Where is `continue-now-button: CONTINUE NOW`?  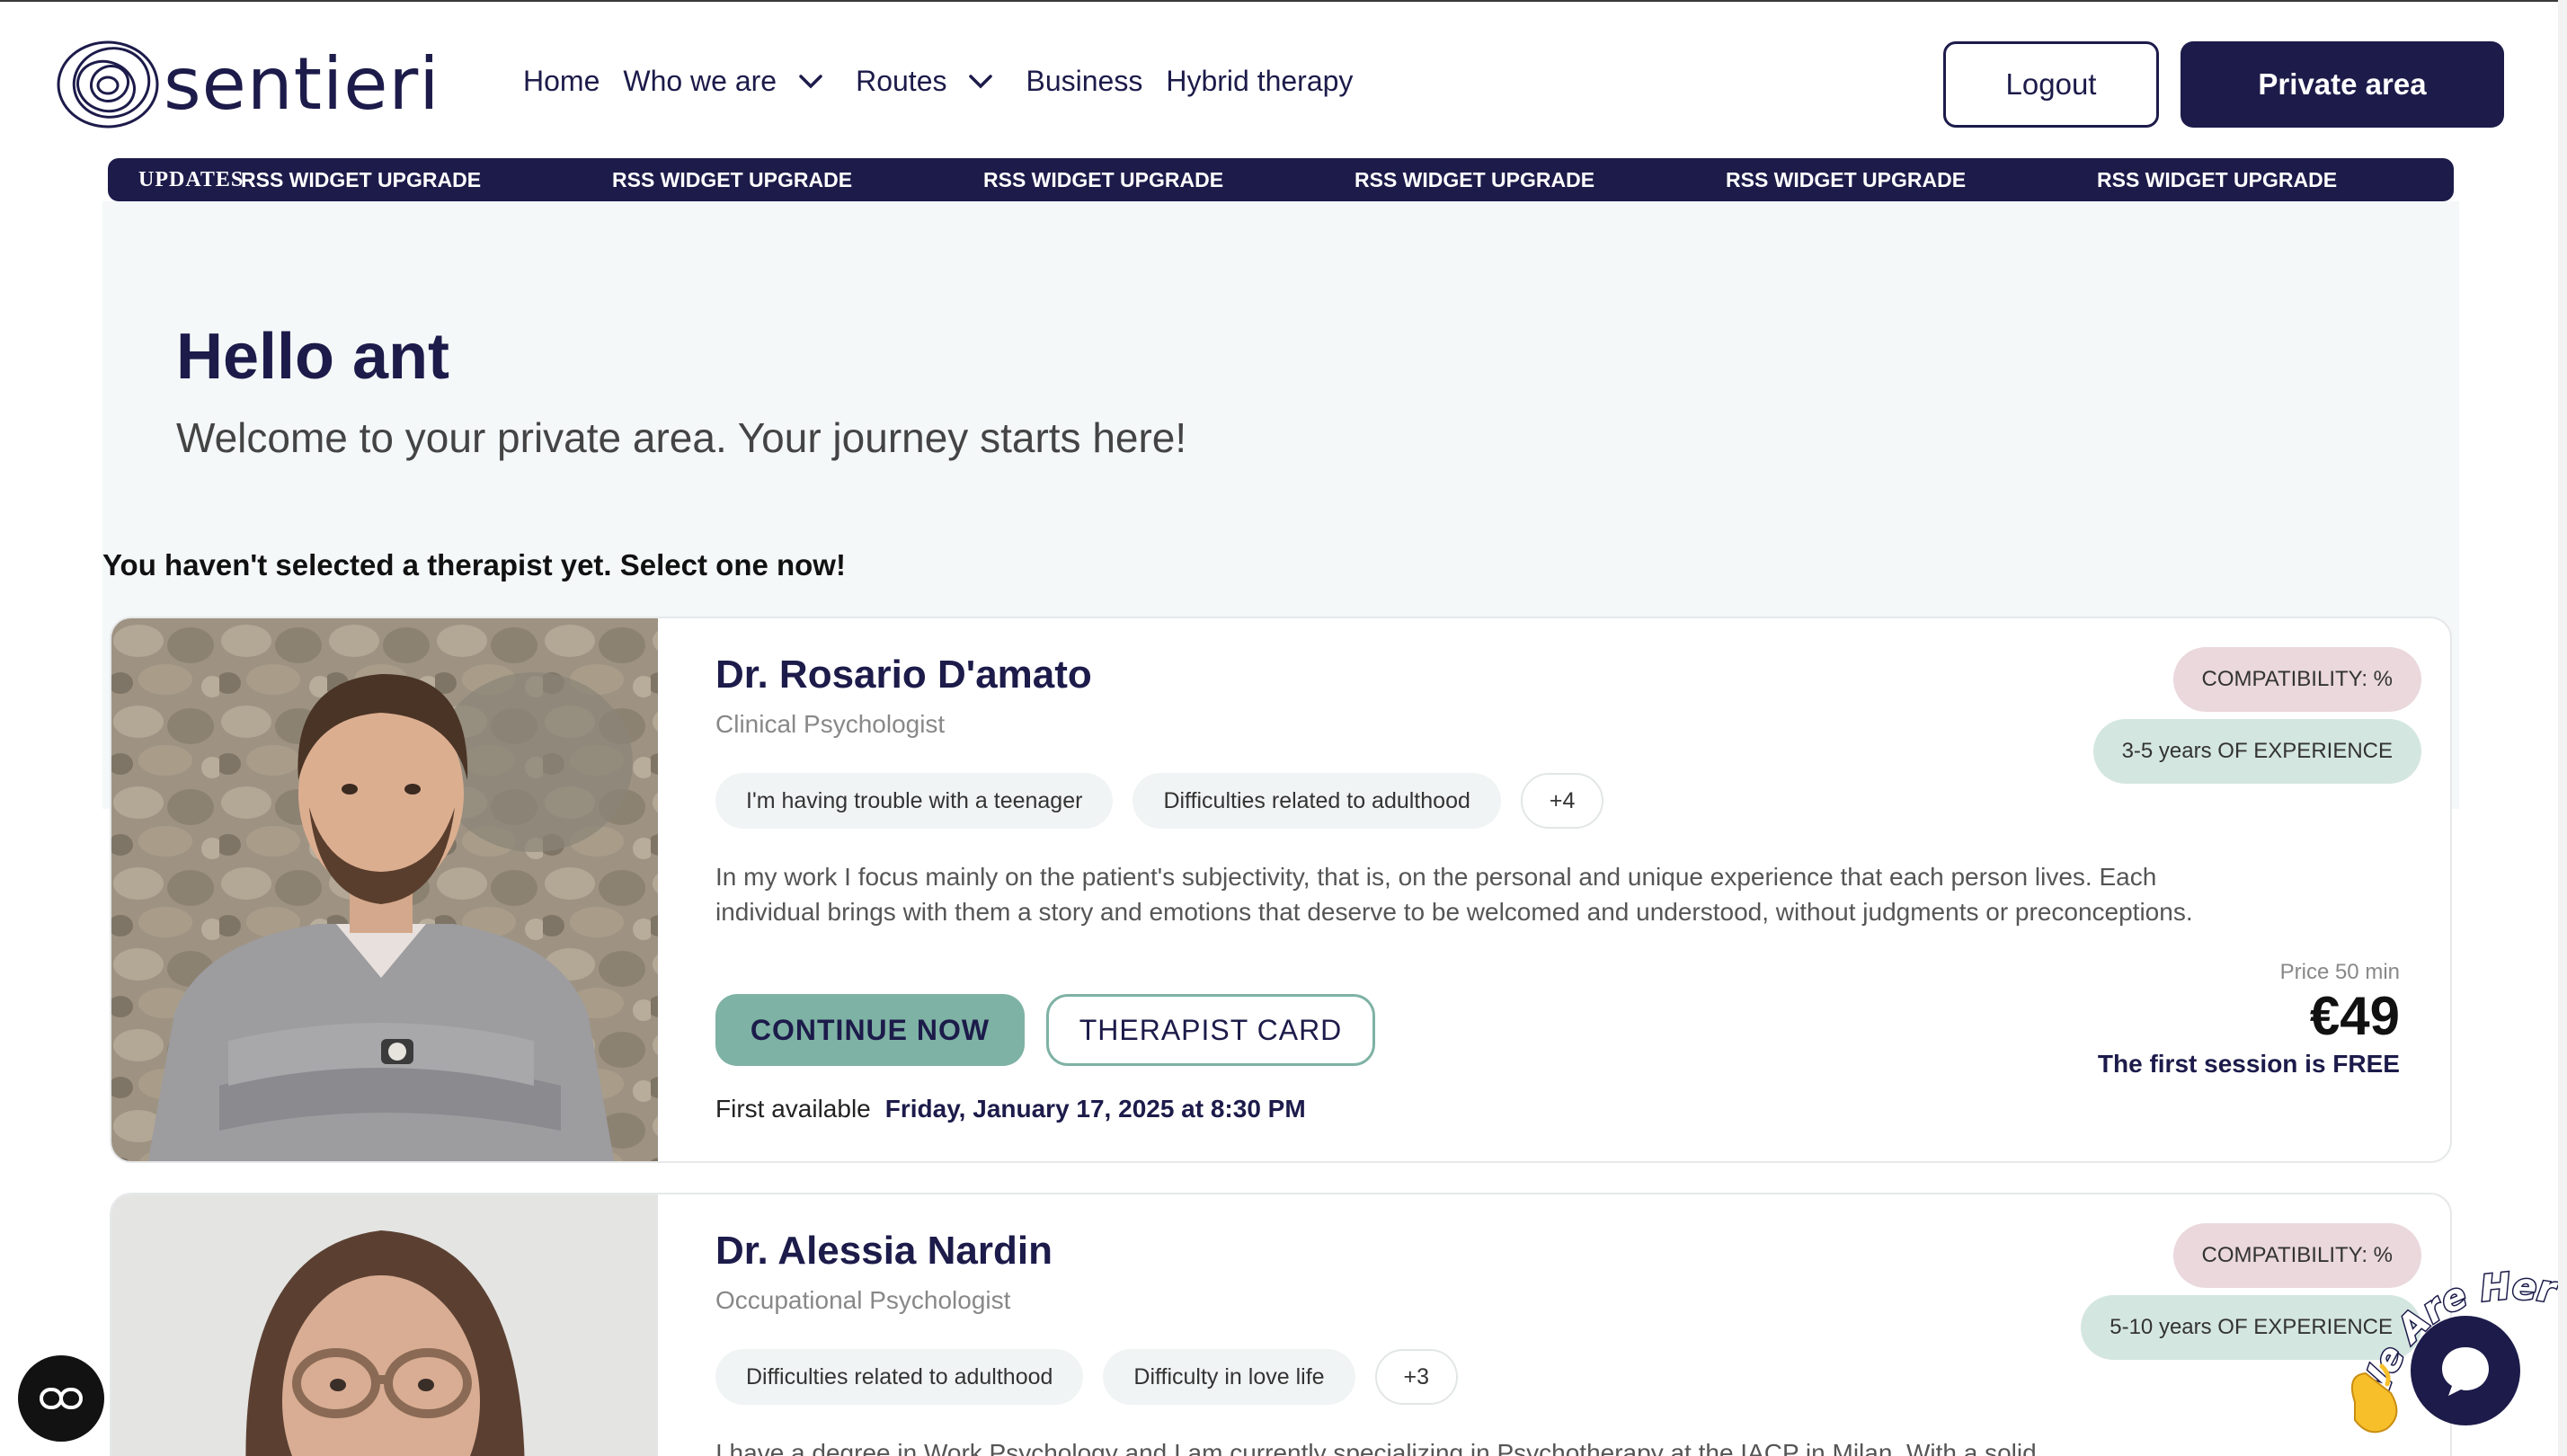 continue-now-button: CONTINUE NOW is located at coordinates (870, 1030).